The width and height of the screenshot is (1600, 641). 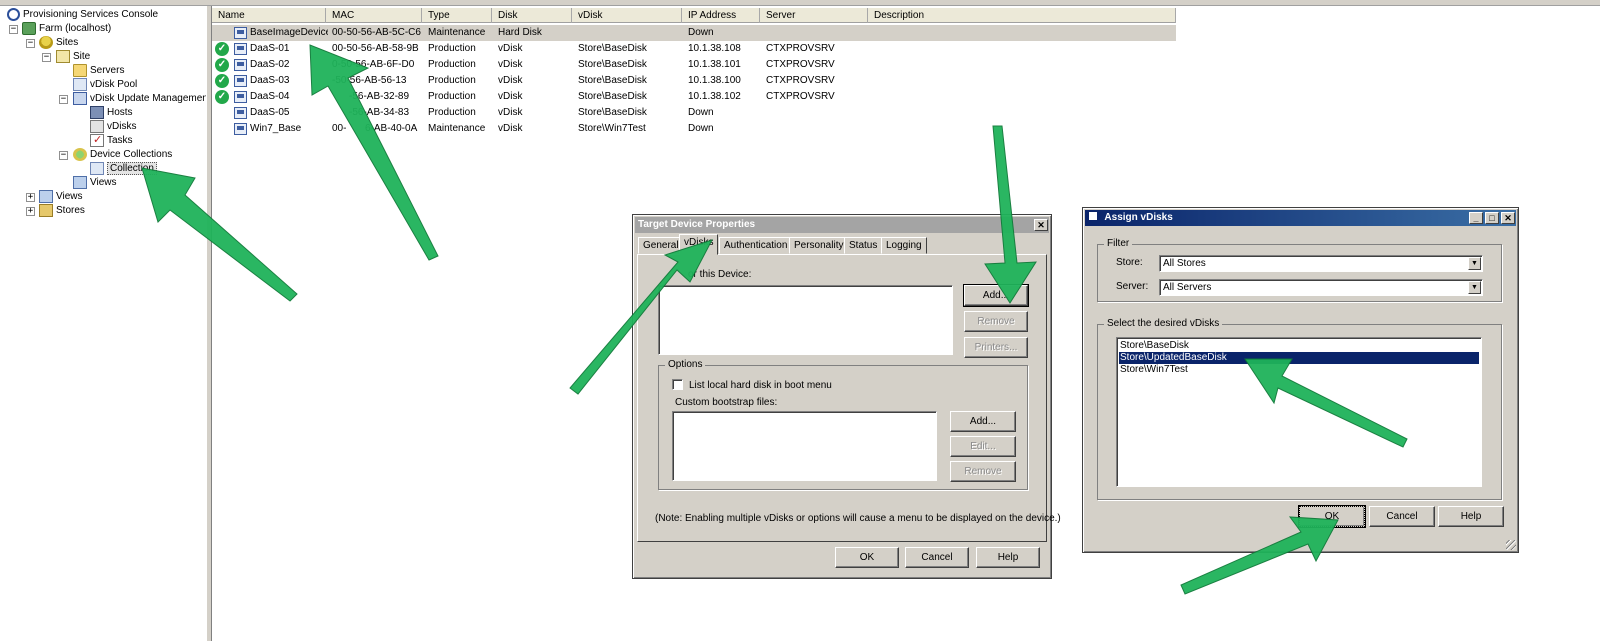 I want to click on row-server: CTXPROVSRV, so click(x=800, y=80).